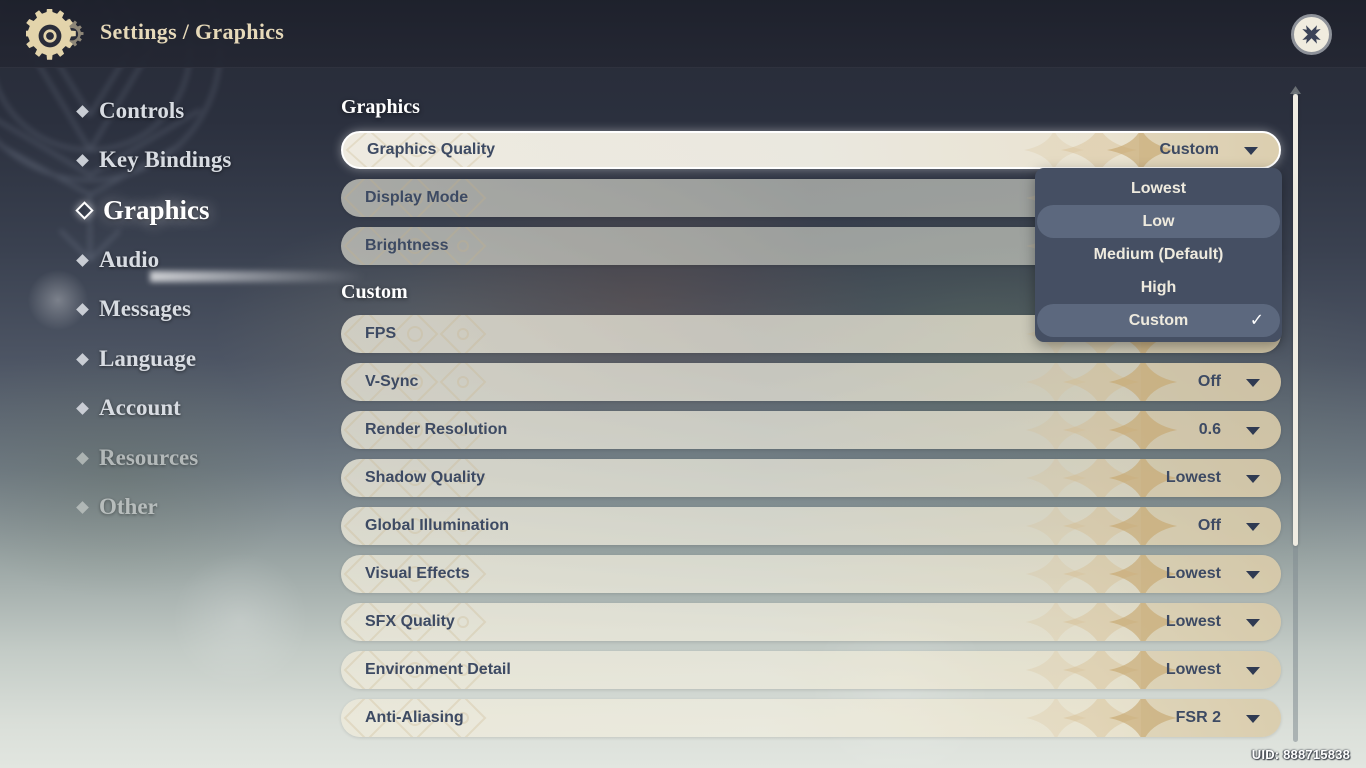  I want to click on sidebar-item-key-bindings: Key Bindings, so click(154, 160).